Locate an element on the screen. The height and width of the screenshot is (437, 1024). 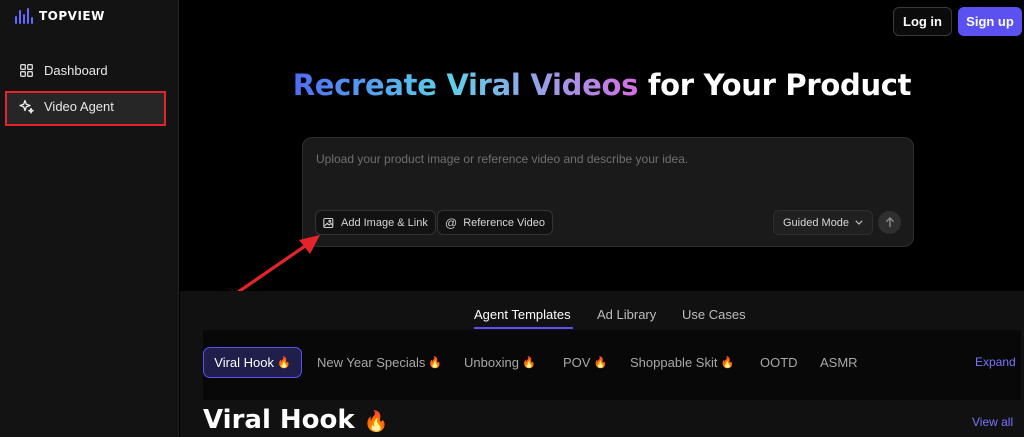
sidebar-item-label: Video Agent is located at coordinates (79, 106).